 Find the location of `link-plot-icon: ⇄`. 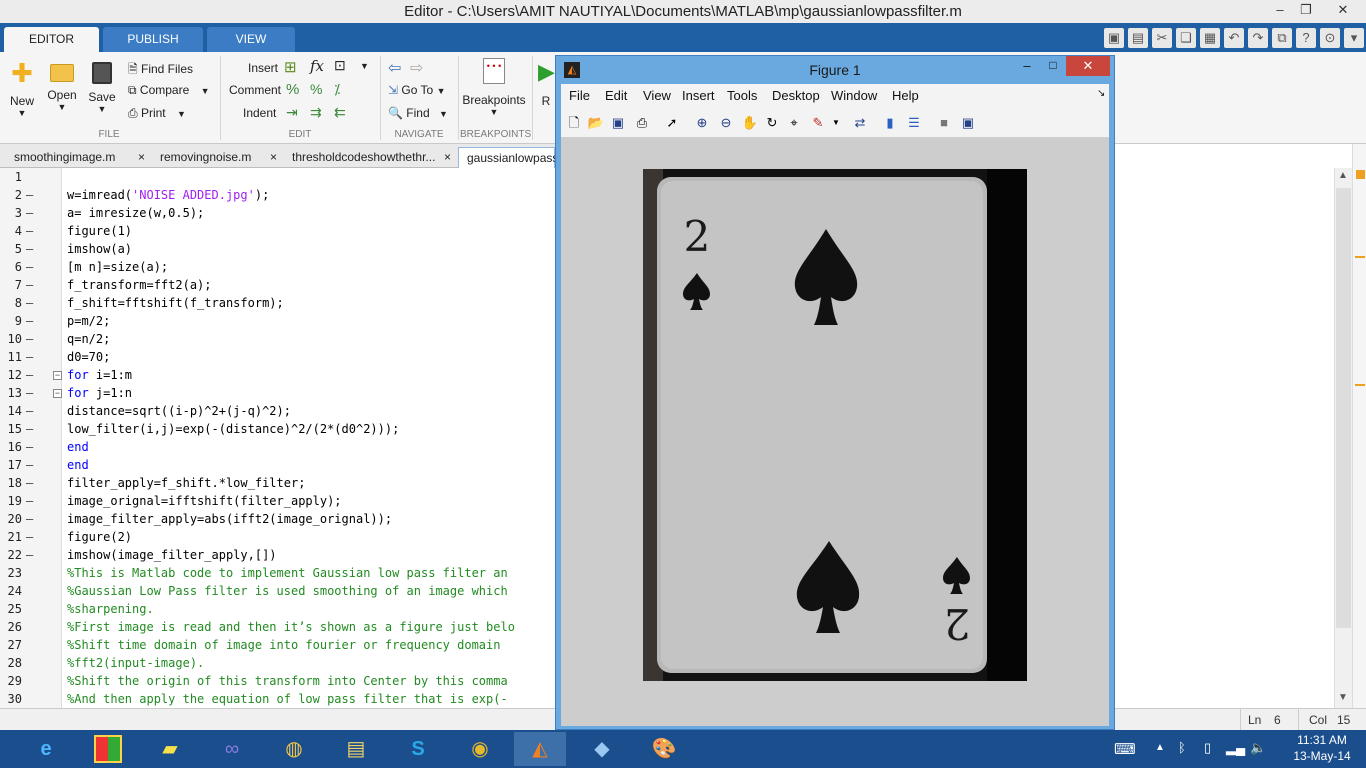

link-plot-icon: ⇄ is located at coordinates (860, 123).